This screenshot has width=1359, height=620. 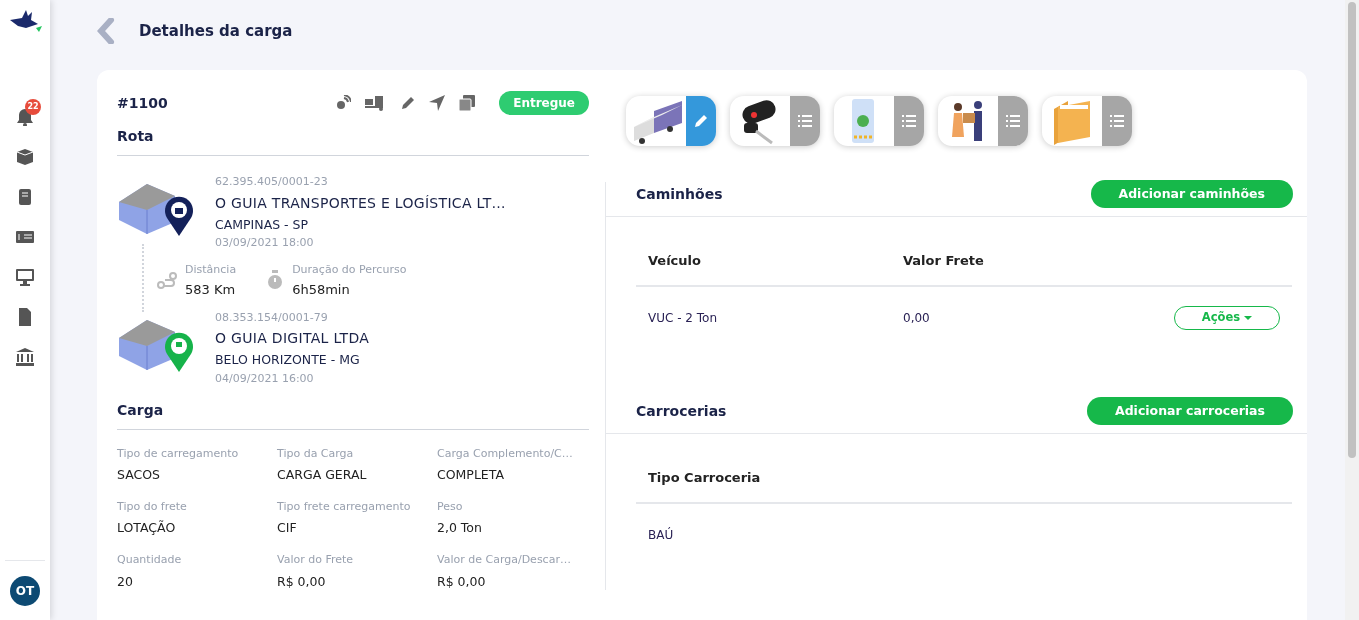 What do you see at coordinates (216, 31) in the screenshot?
I see `page-title: Detalhes da carga` at bounding box center [216, 31].